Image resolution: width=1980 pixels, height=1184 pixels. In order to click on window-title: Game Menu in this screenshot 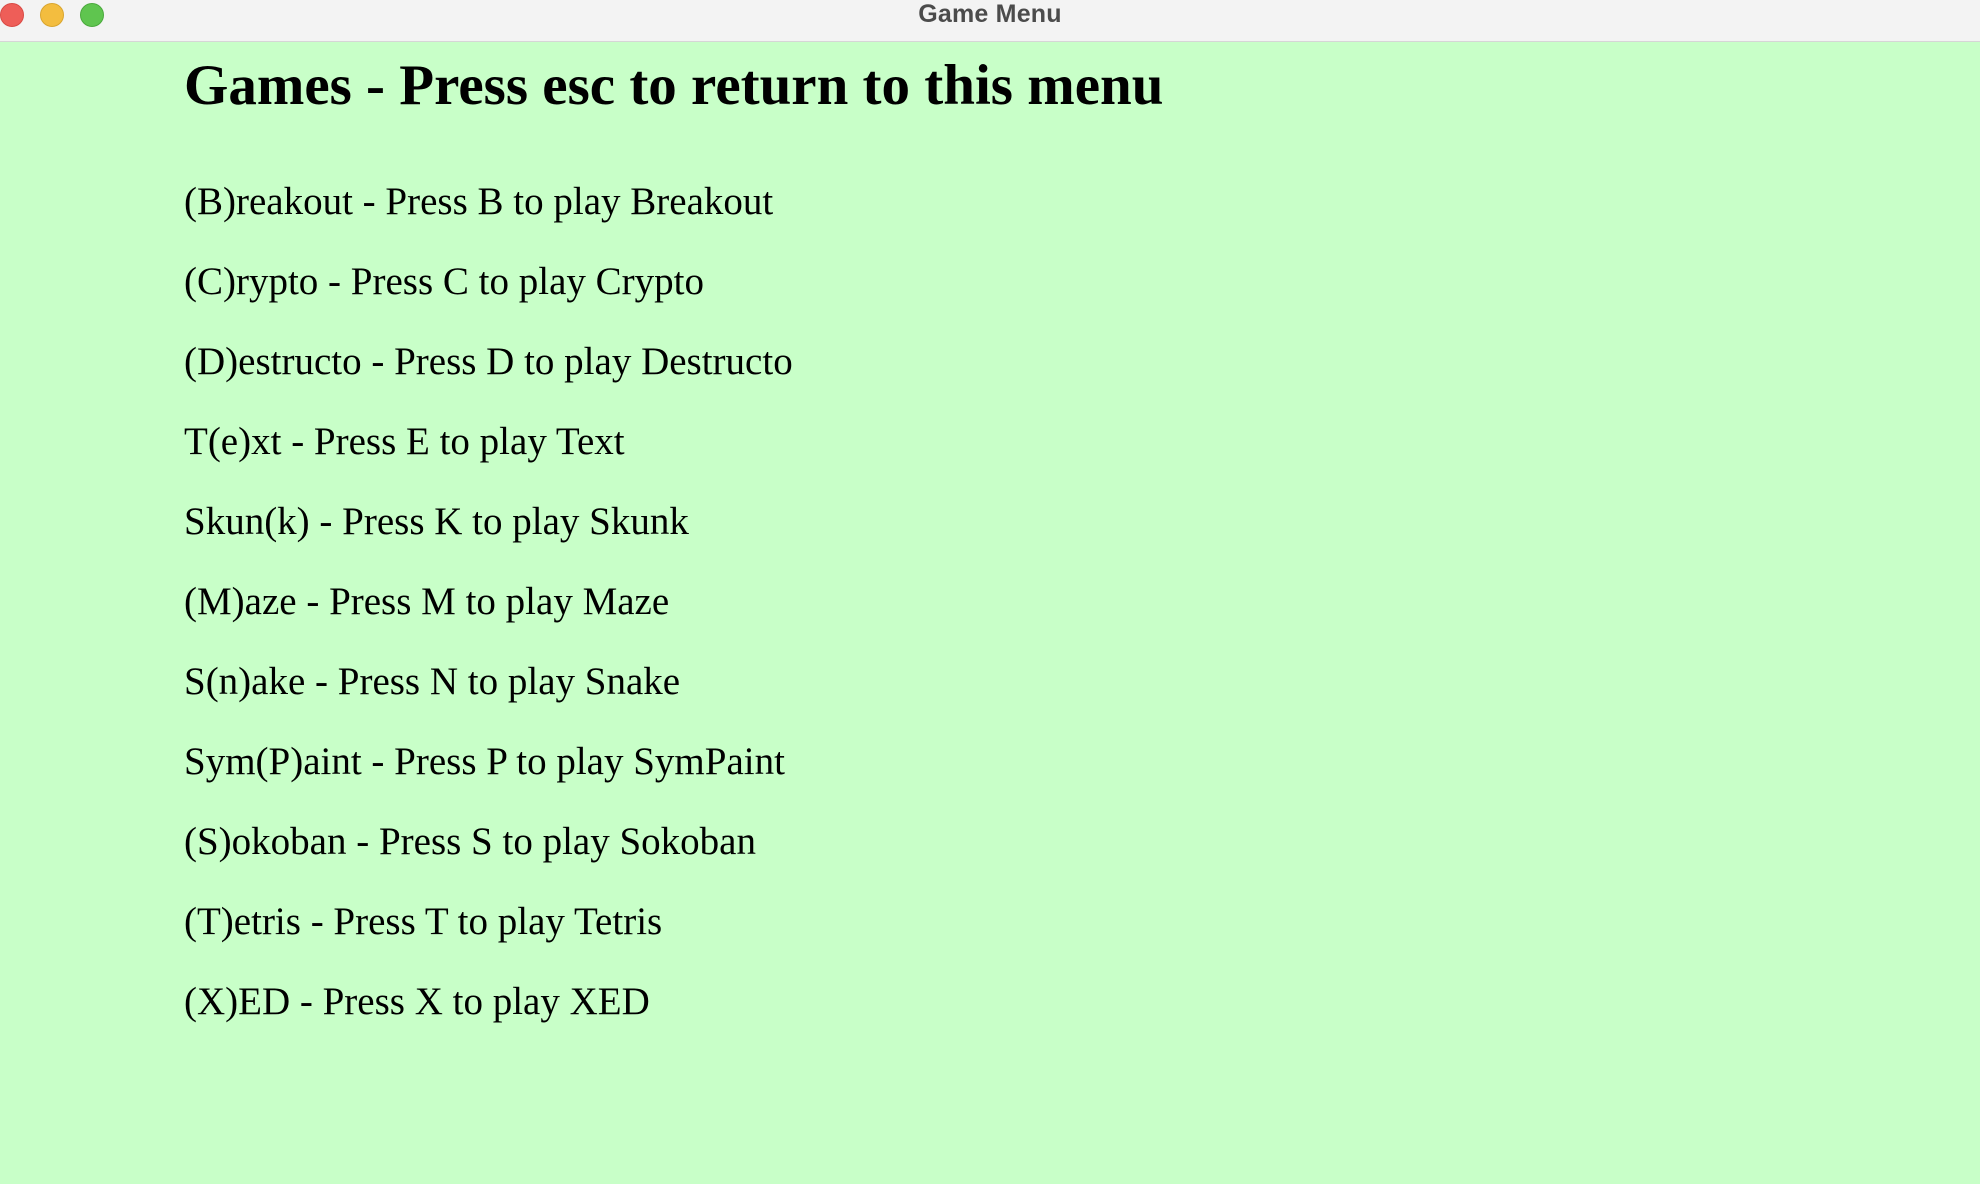, I will do `click(990, 14)`.